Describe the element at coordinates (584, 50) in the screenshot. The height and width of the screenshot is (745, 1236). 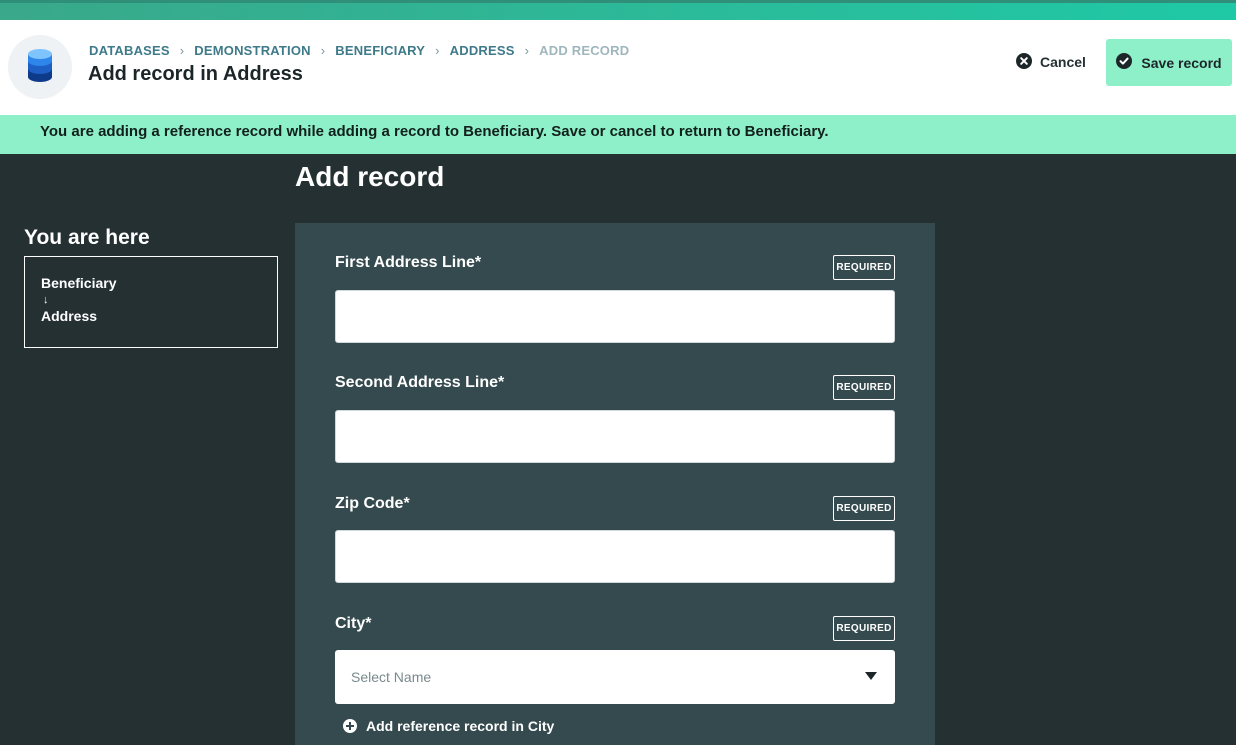
I see `breadcrumb-add-record: ADD RECORD` at that location.